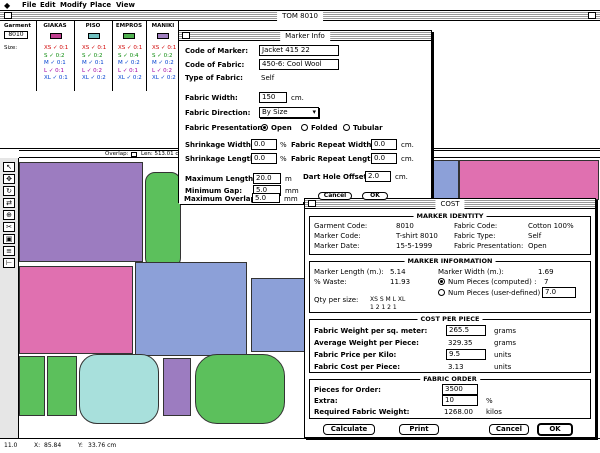  Describe the element at coordinates (7, 5) in the screenshot. I see `apple-menu-icon: ◆` at that location.